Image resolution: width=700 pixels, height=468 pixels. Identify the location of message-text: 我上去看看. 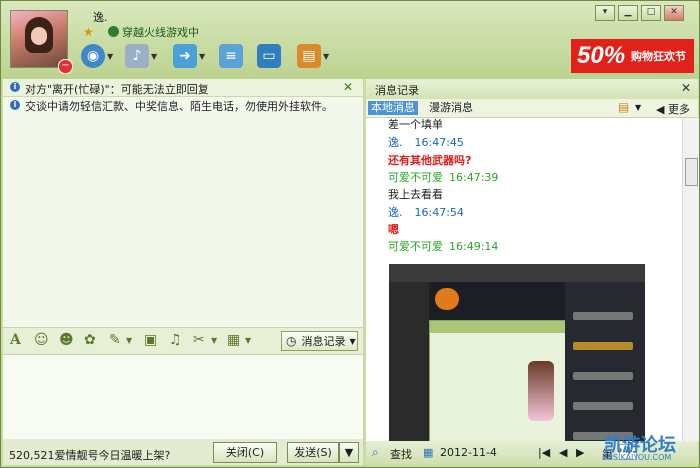
(415, 194).